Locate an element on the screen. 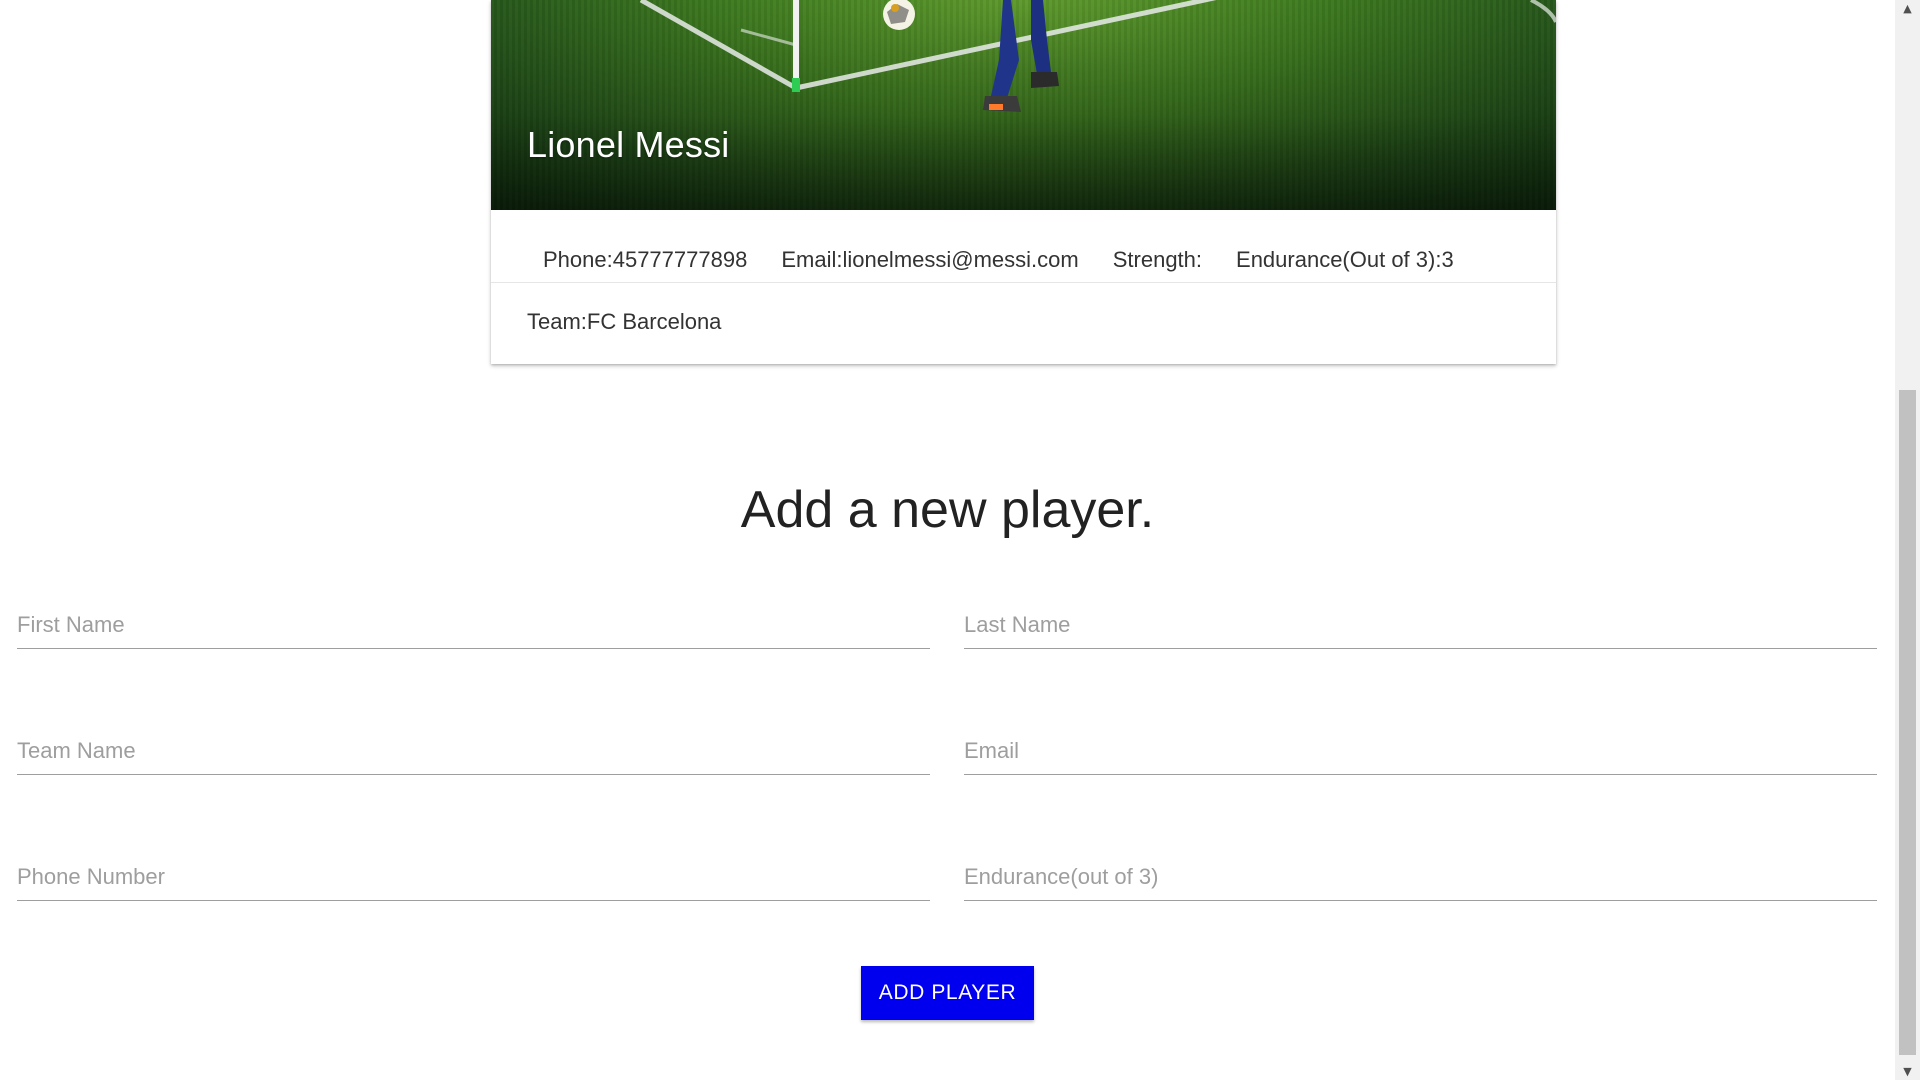 The image size is (1920, 1080). email-input is located at coordinates (1420, 751).